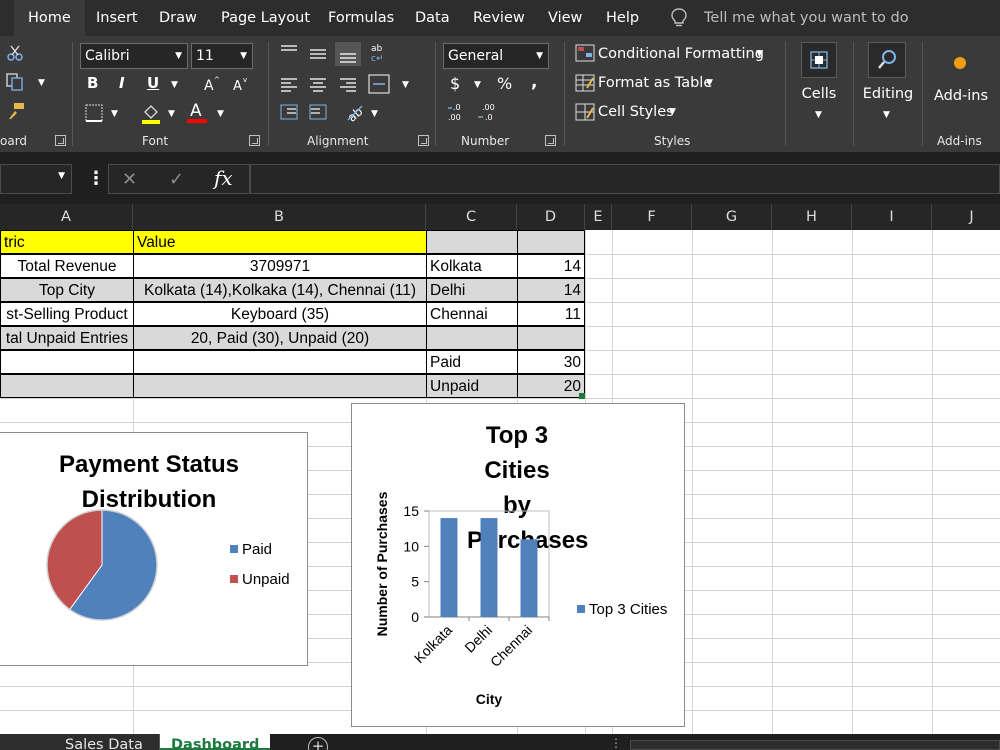 This screenshot has height=750, width=1000. I want to click on cell-d7: 20, so click(551, 386).